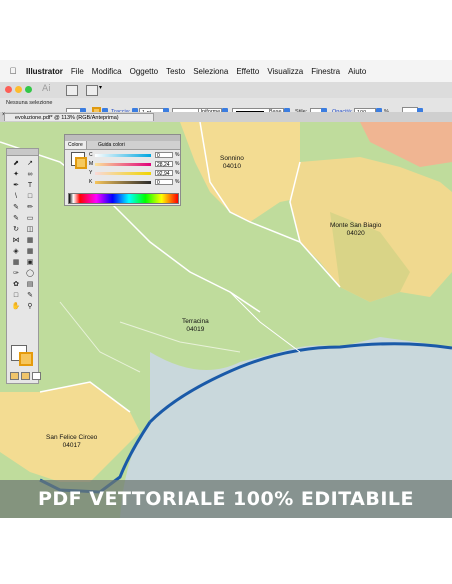 The image size is (452, 584). What do you see at coordinates (22, 152) in the screenshot?
I see `tools-panel-header` at bounding box center [22, 152].